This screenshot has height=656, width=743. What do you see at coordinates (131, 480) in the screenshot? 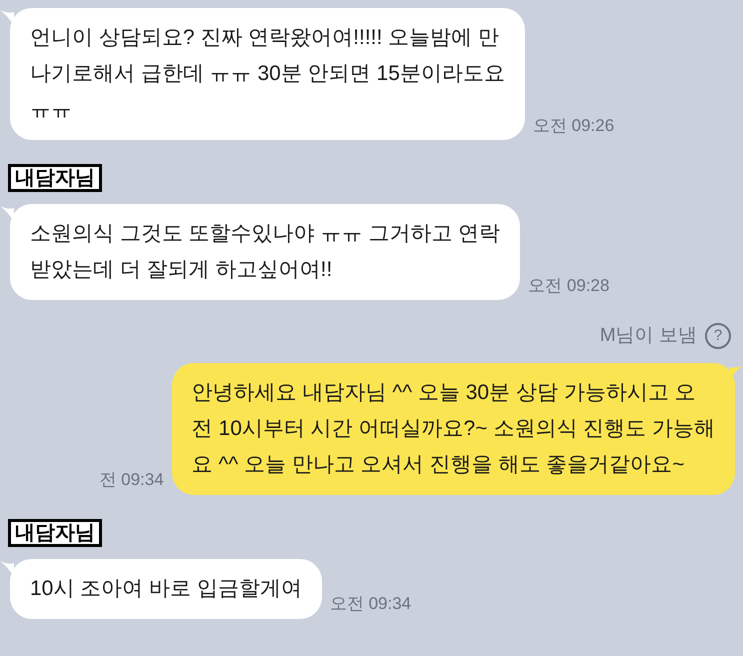
I see `message-time: 전 09:34` at bounding box center [131, 480].